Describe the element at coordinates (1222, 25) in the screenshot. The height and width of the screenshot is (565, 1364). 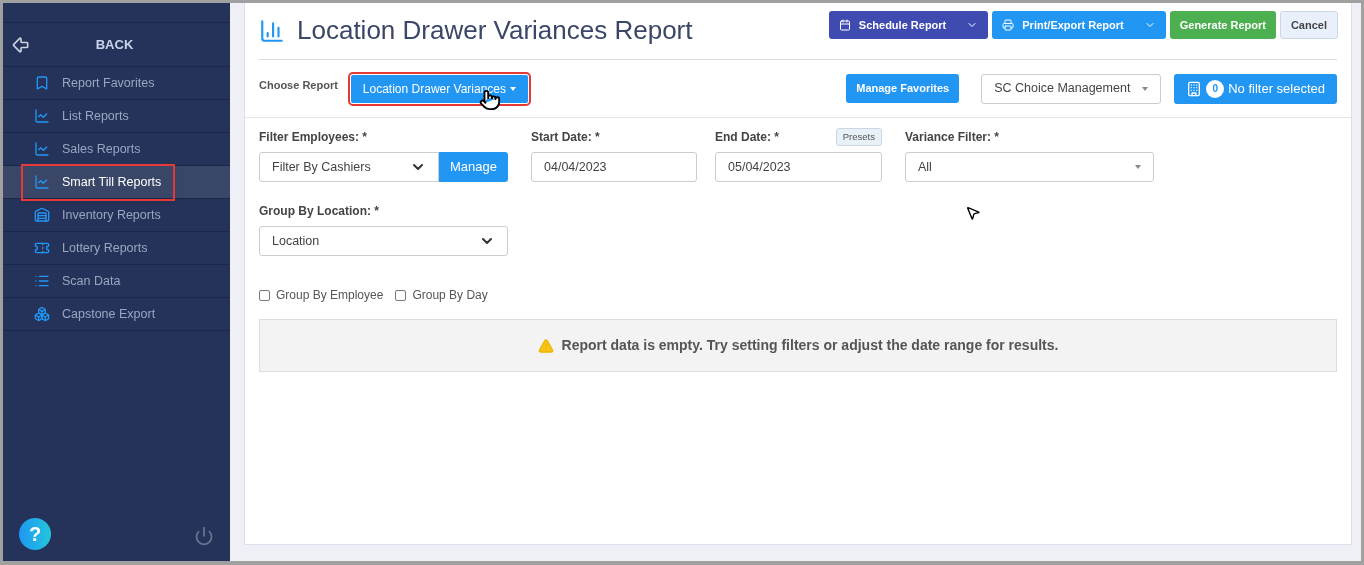
I see `generate-button: Generate Report` at that location.